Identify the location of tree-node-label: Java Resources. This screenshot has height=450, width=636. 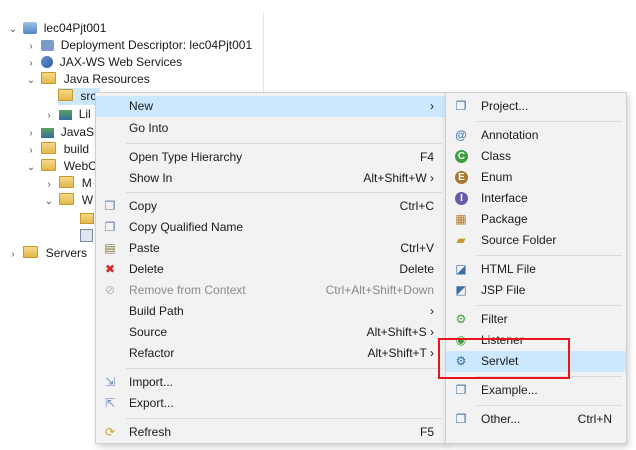
(106, 79).